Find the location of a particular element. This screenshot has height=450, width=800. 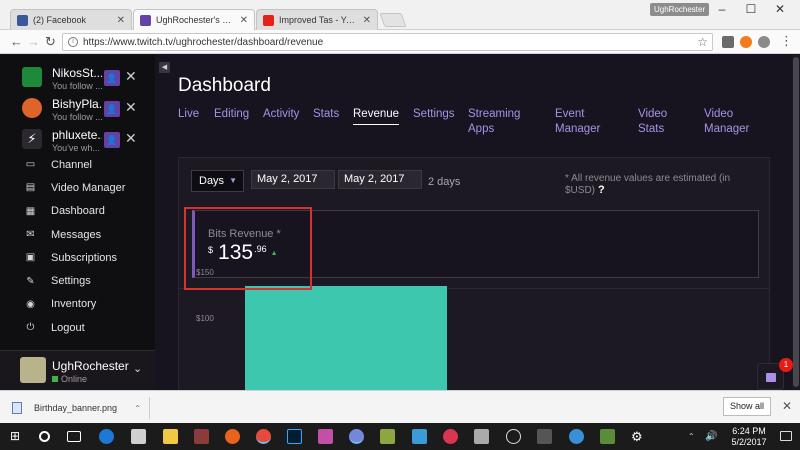

tab-activity: Activity is located at coordinates (281, 114).